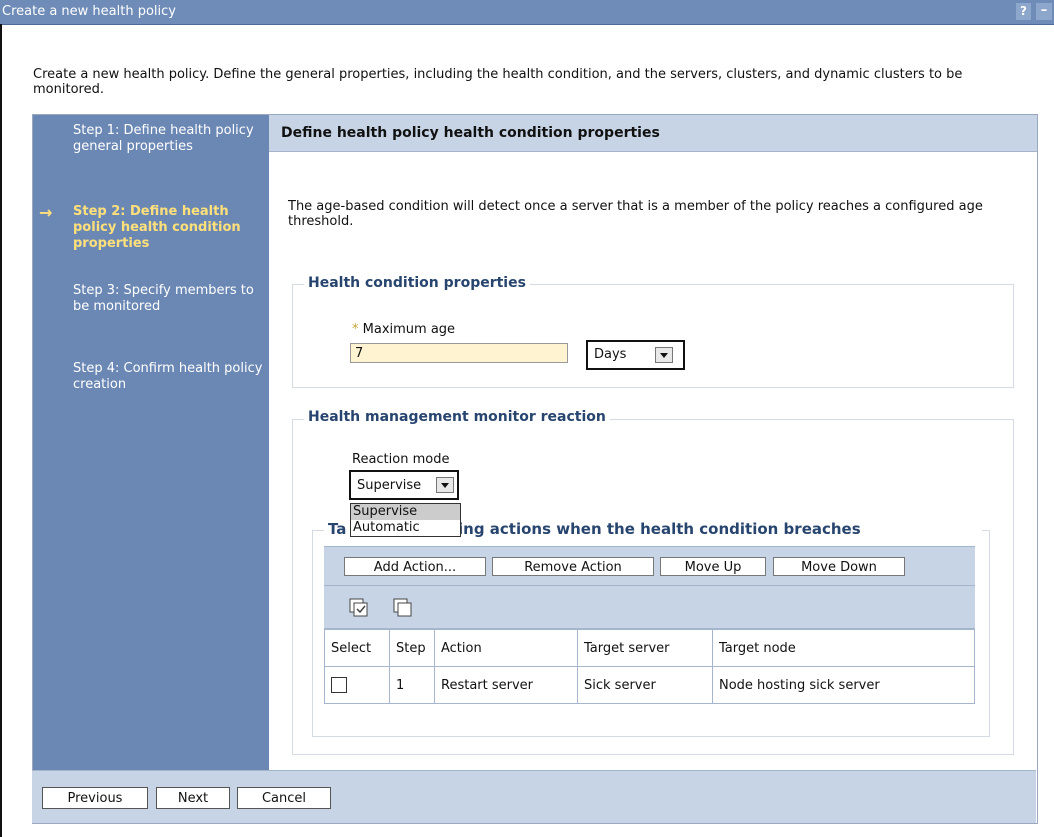 This screenshot has height=837, width=1054. I want to click on column-target-server: Target server, so click(645, 648).